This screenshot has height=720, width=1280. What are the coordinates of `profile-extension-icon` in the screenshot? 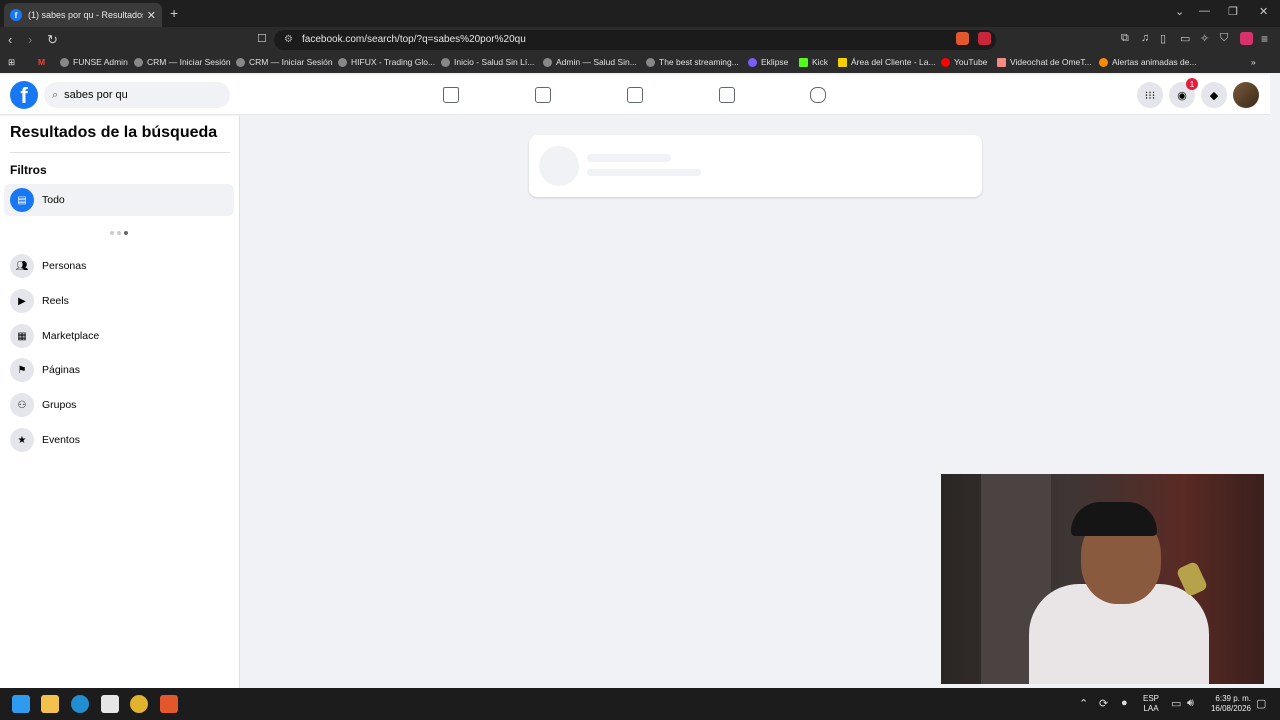 It's located at (1246, 38).